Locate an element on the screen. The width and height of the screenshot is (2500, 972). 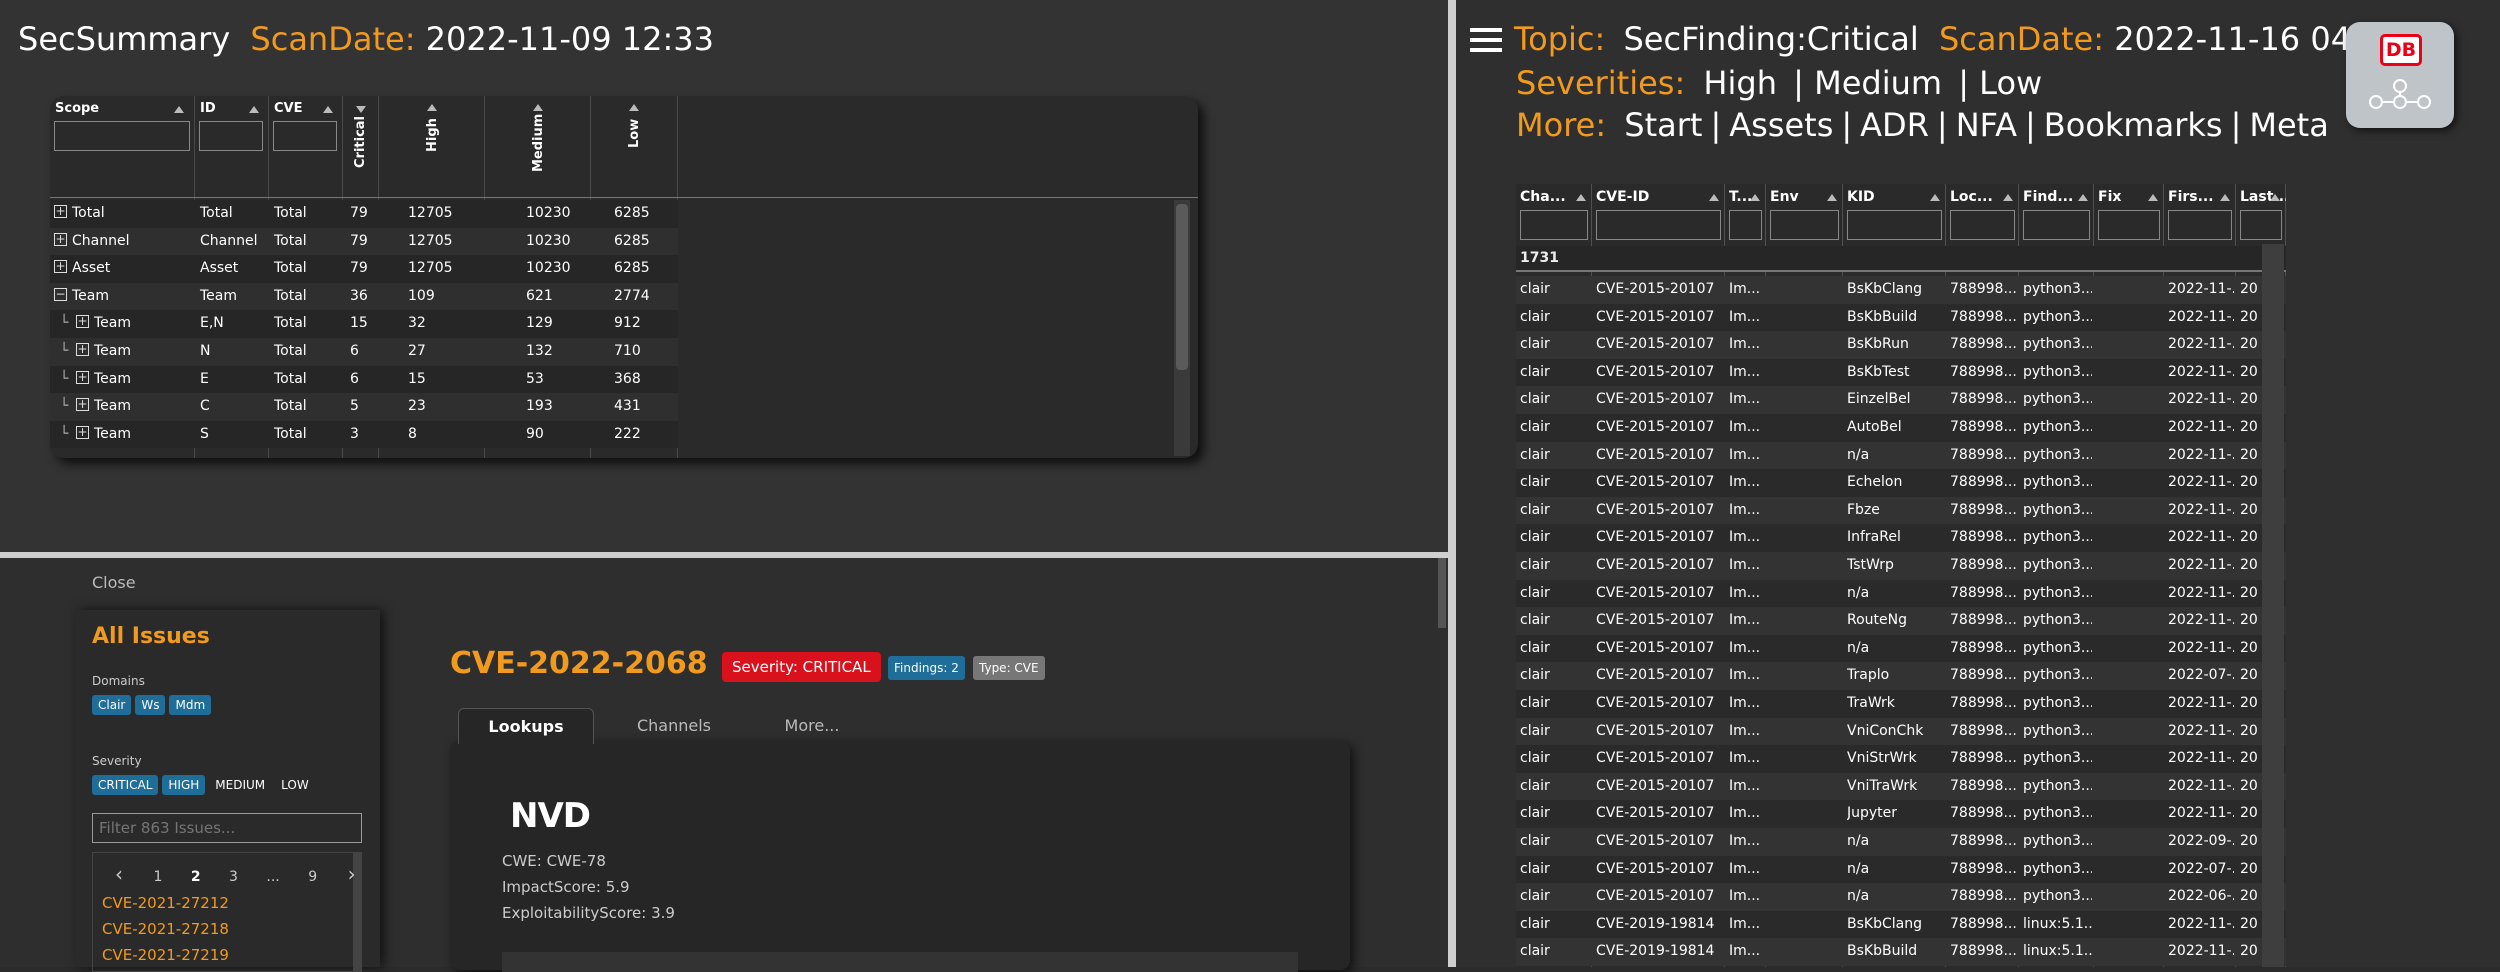
hamburger-icon is located at coordinates (1486, 41).